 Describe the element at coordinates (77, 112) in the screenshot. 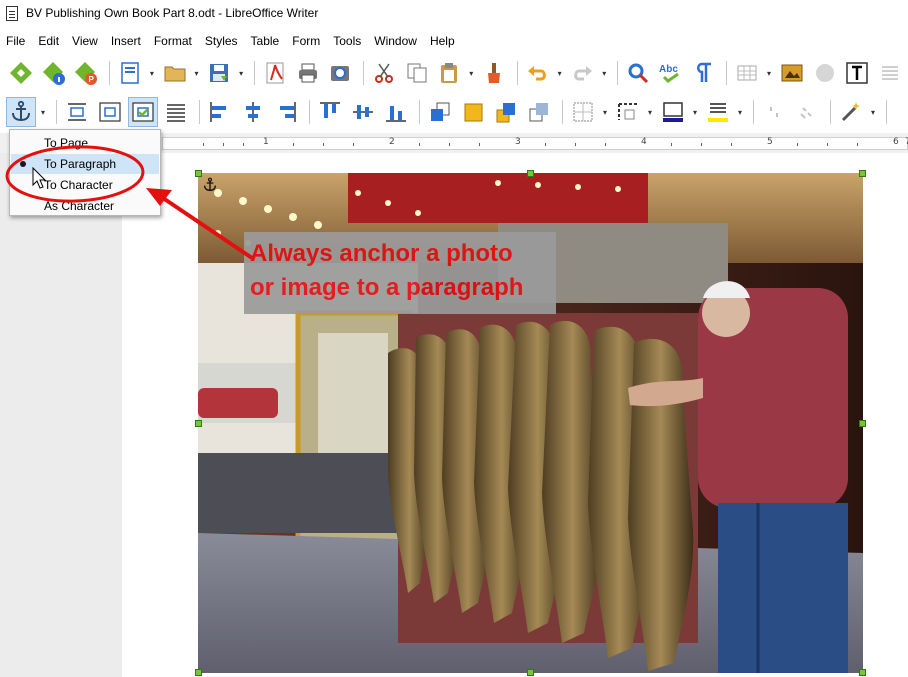

I see `wrap-off-button` at that location.